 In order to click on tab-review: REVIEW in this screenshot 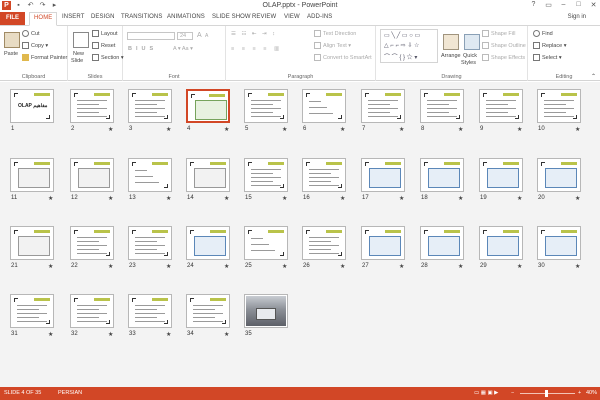, I will do `click(264, 17)`.